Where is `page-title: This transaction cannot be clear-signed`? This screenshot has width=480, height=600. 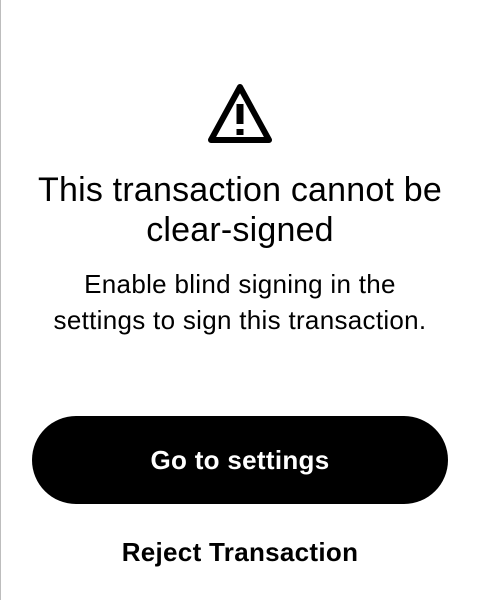
page-title: This transaction cannot be clear-signed is located at coordinates (240, 210).